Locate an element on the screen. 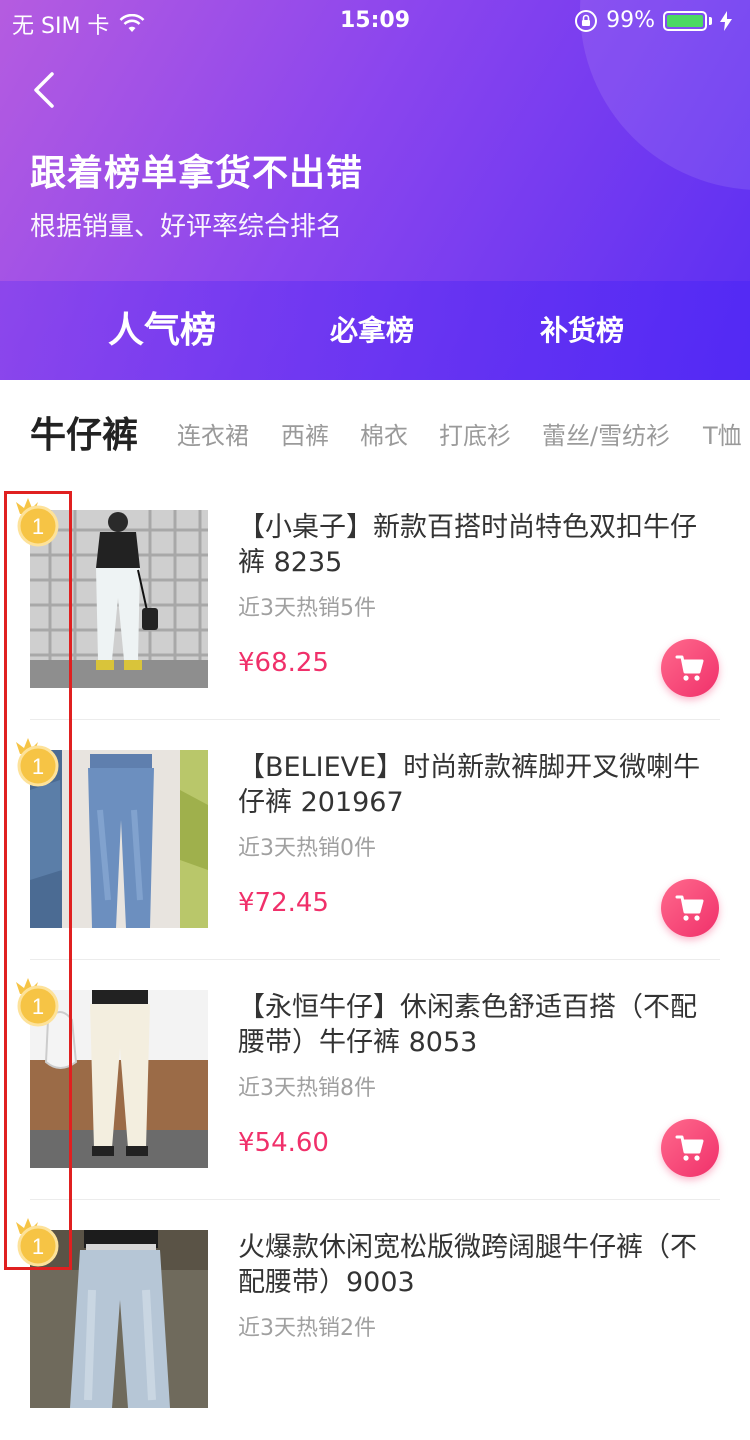 This screenshot has width=750, height=1440. tab-label: 必拿榜 is located at coordinates (372, 330).